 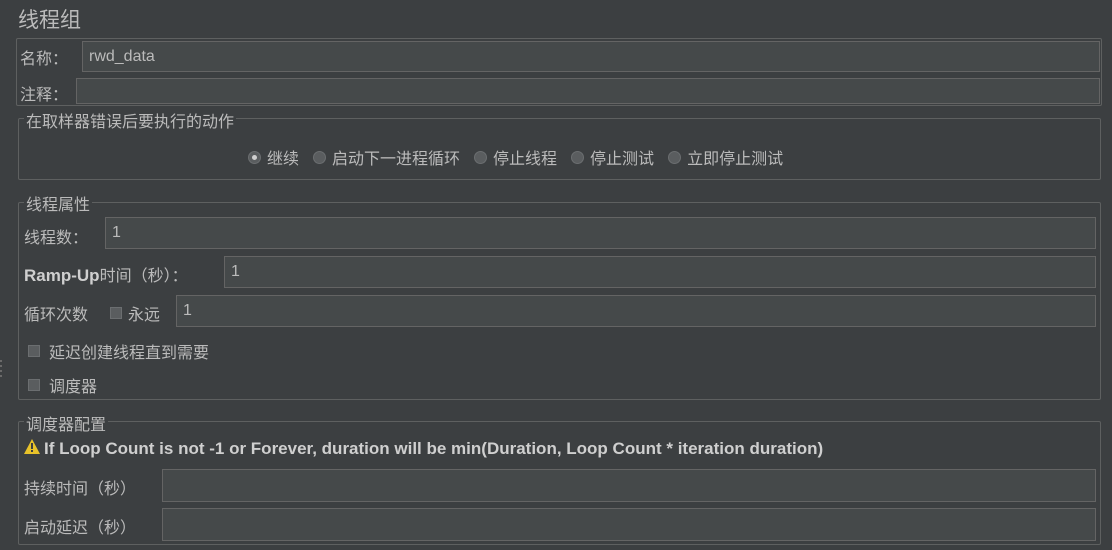 I want to click on radio-stop-test: 停止测试, so click(x=612, y=157).